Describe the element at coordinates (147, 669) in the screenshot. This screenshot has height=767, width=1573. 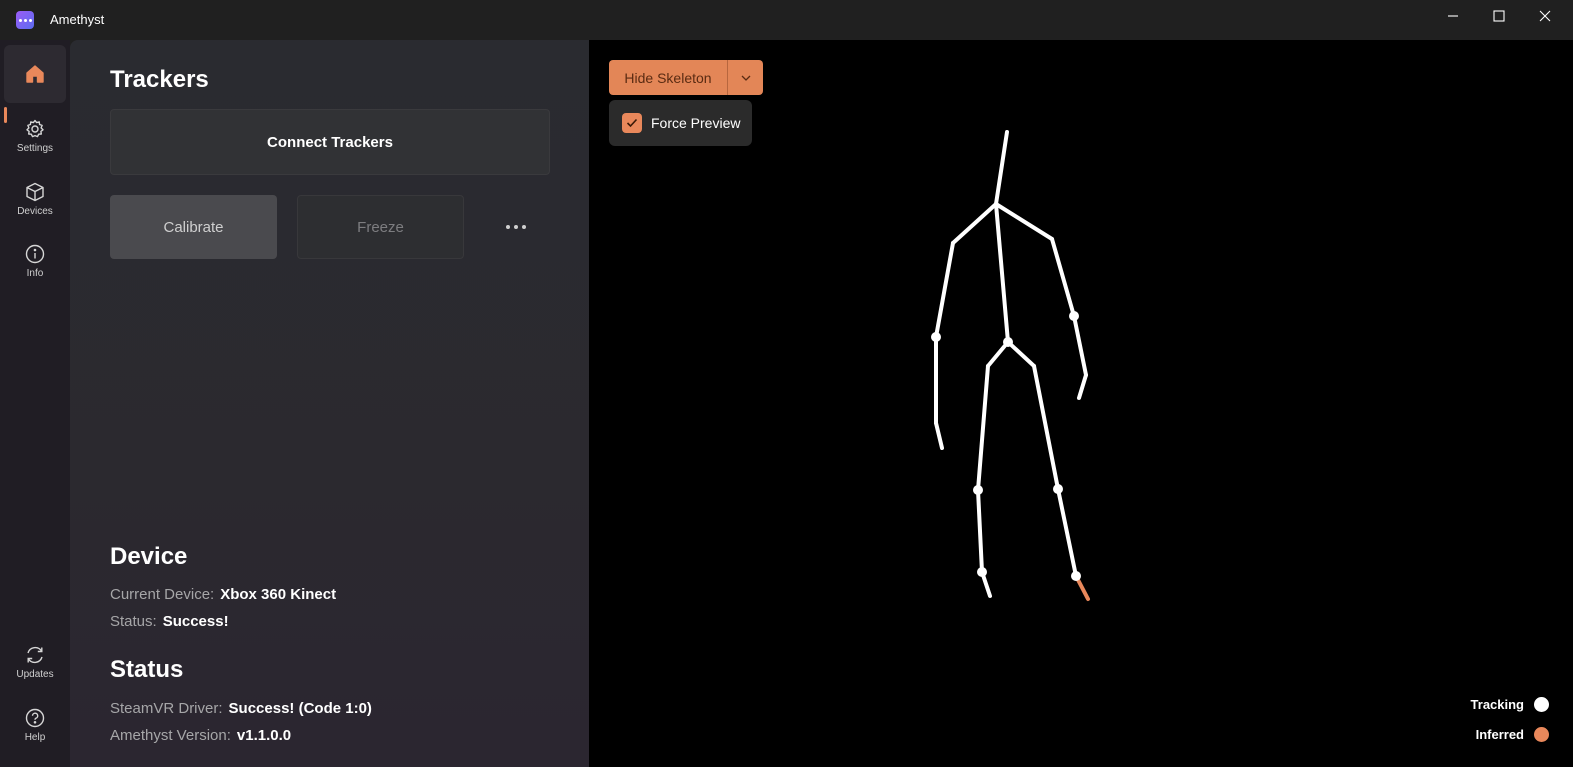
I see `status-heading: Status` at that location.